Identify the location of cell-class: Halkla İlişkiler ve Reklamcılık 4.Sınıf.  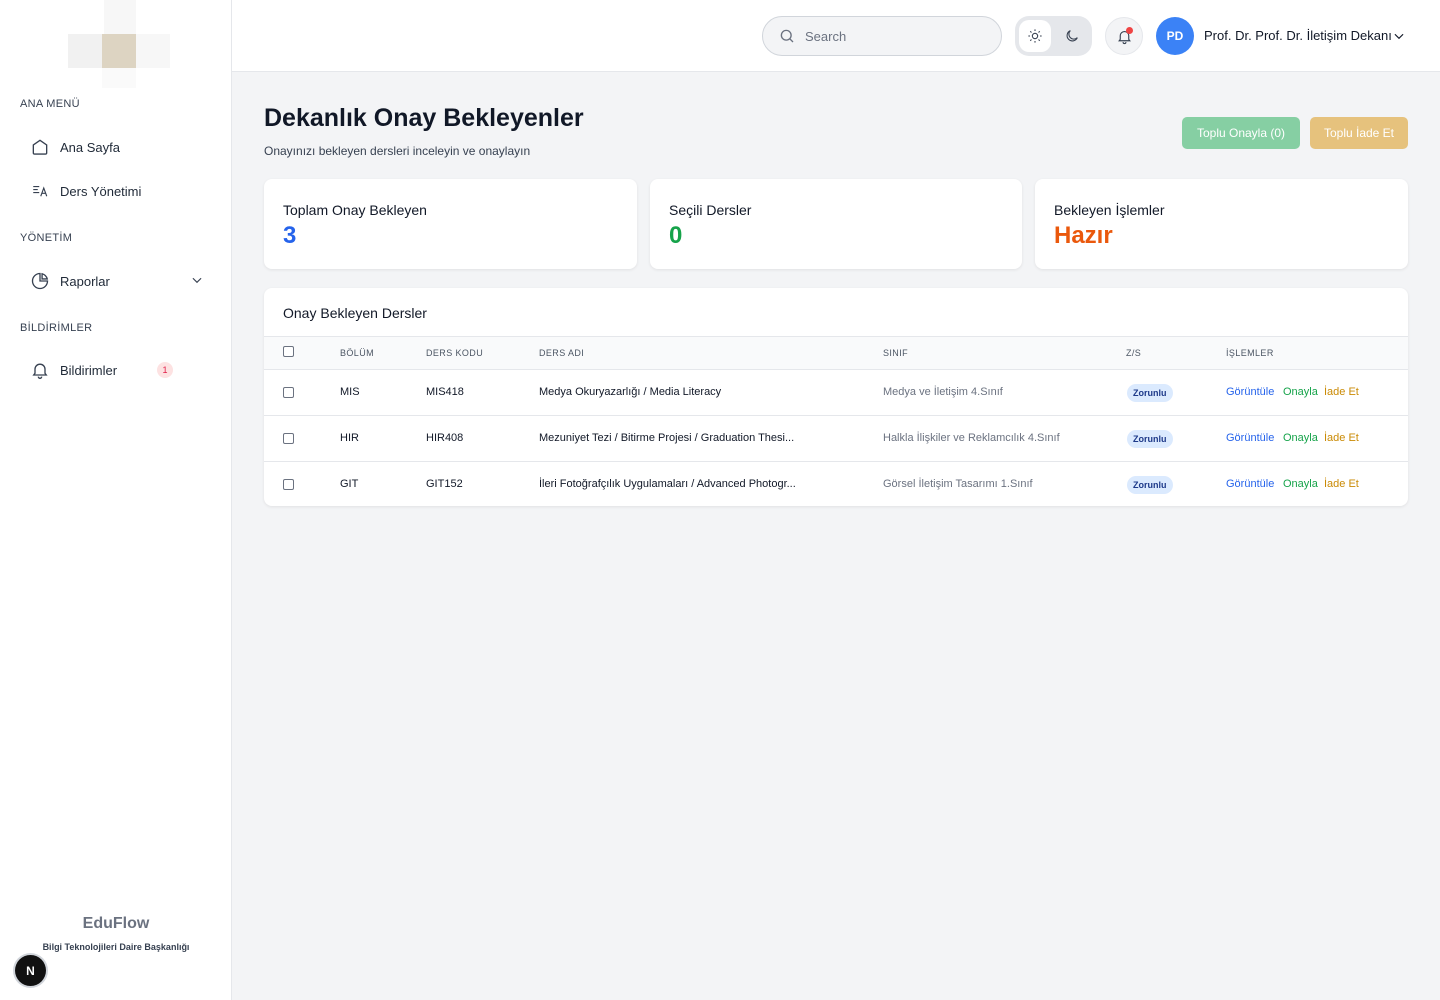
(971, 438).